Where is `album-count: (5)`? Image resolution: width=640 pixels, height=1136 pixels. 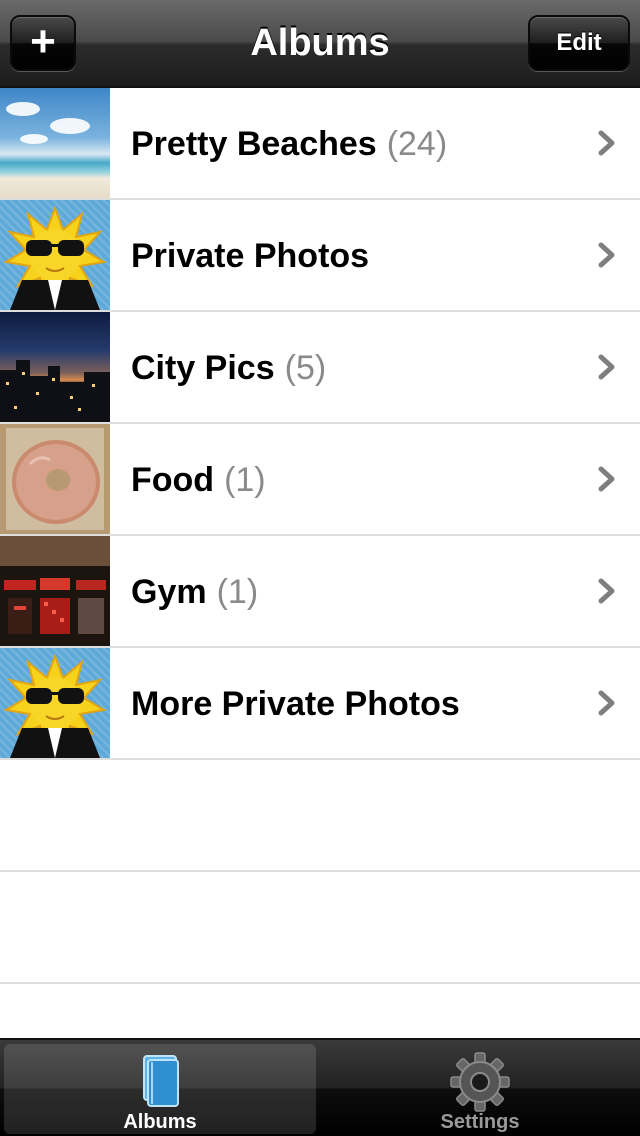 album-count: (5) is located at coordinates (305, 368).